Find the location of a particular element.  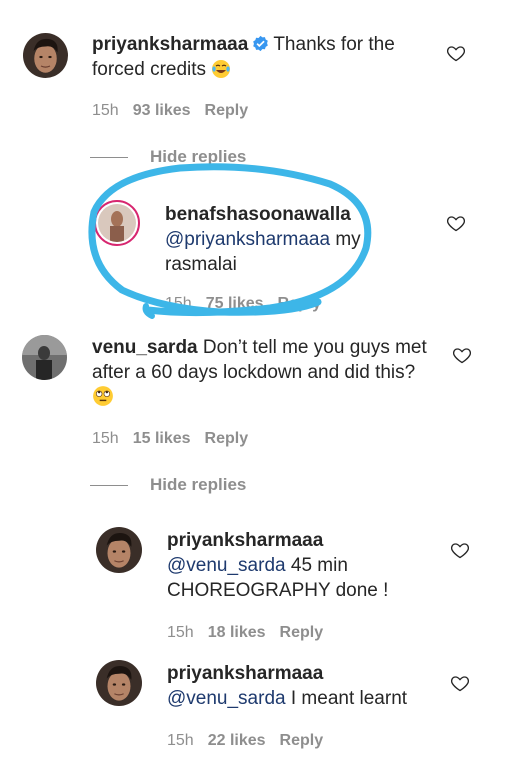

likes-count: 93 likes is located at coordinates (162, 110).